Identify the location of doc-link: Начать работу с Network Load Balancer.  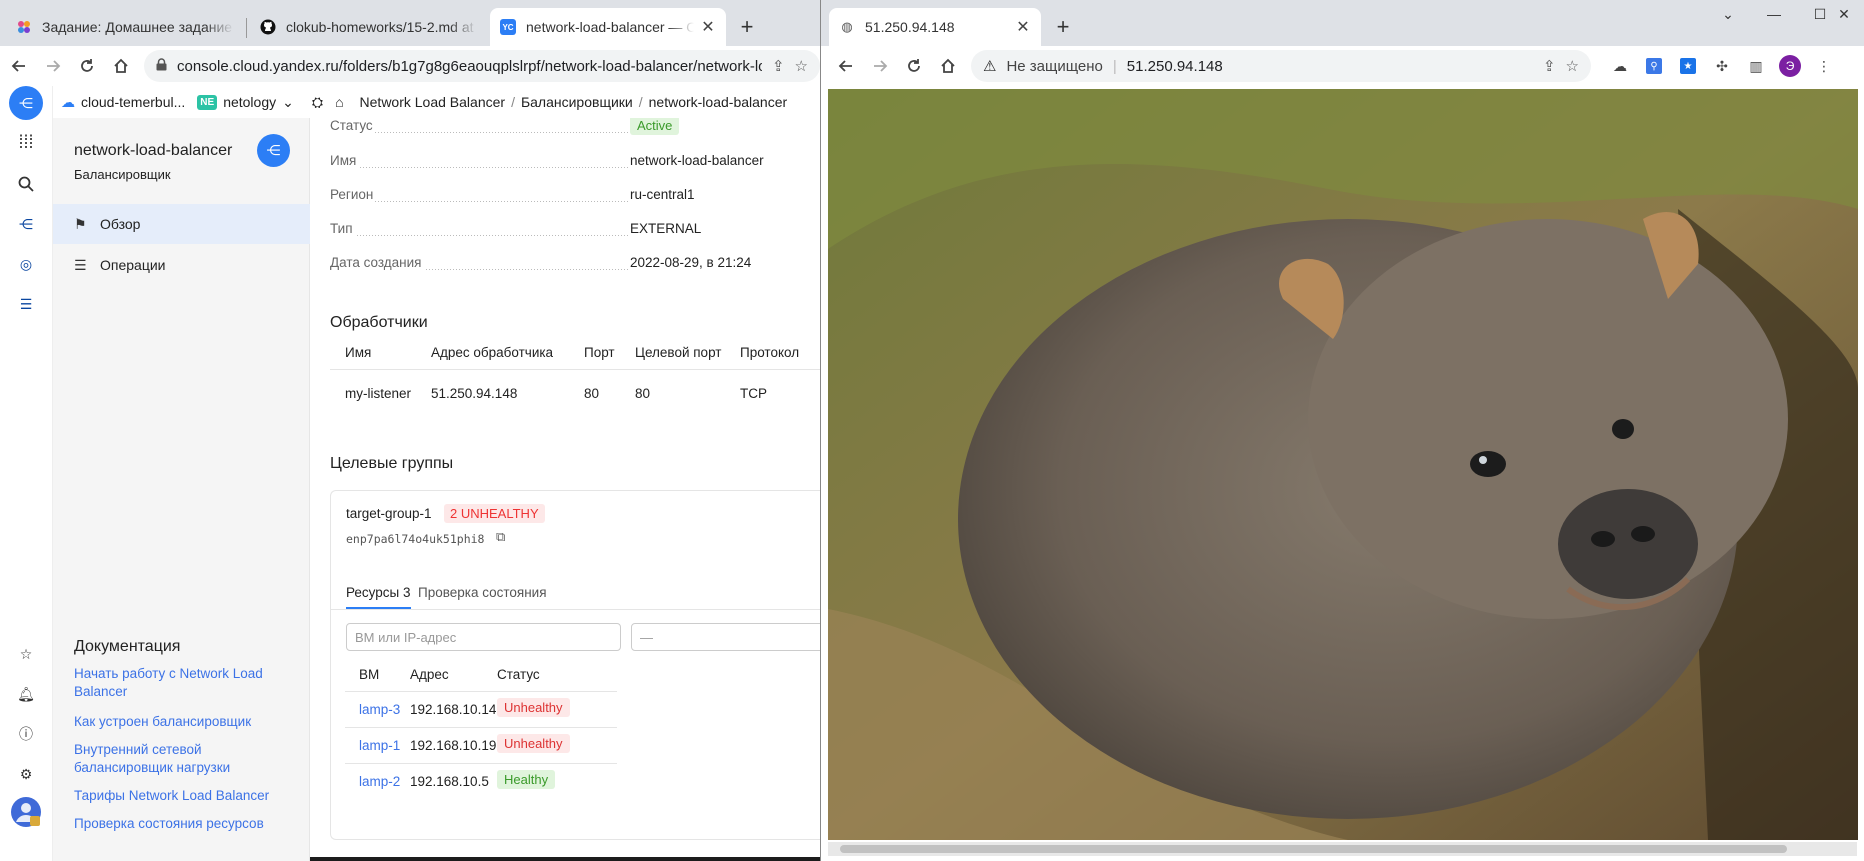
(184, 683).